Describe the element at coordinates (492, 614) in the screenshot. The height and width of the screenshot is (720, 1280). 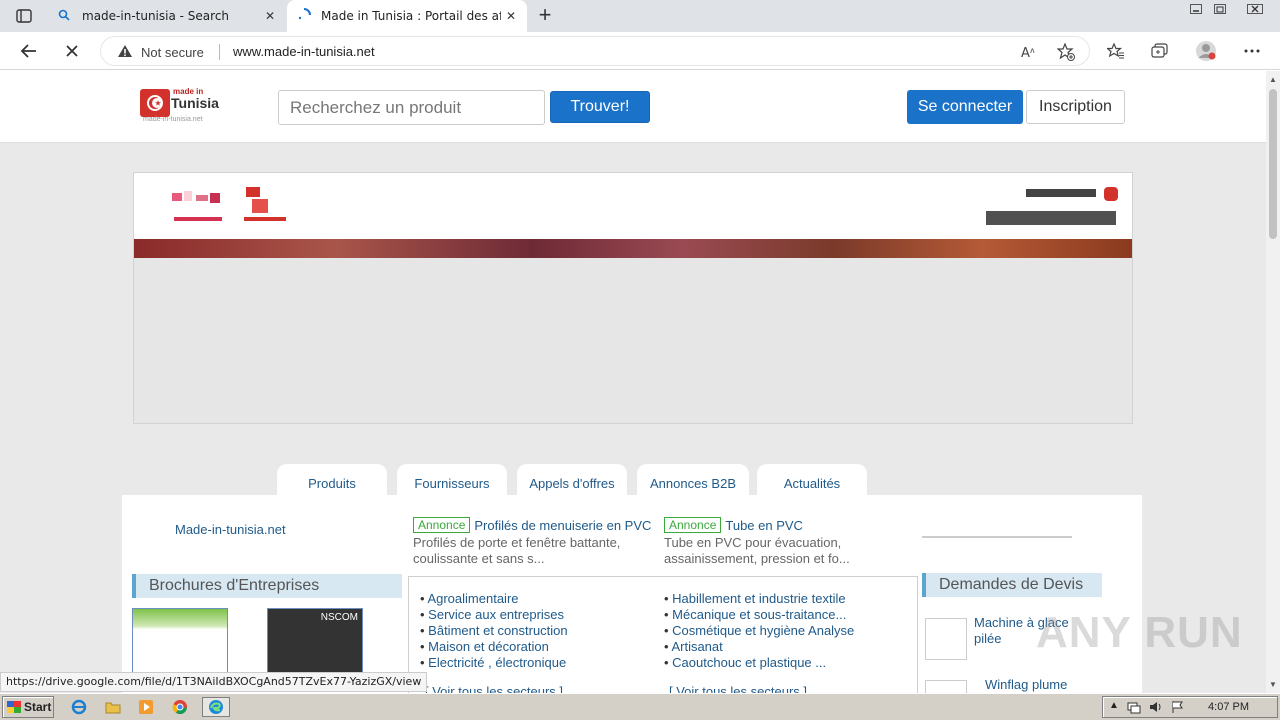
I see `sector-link: Service aux entreprises` at that location.